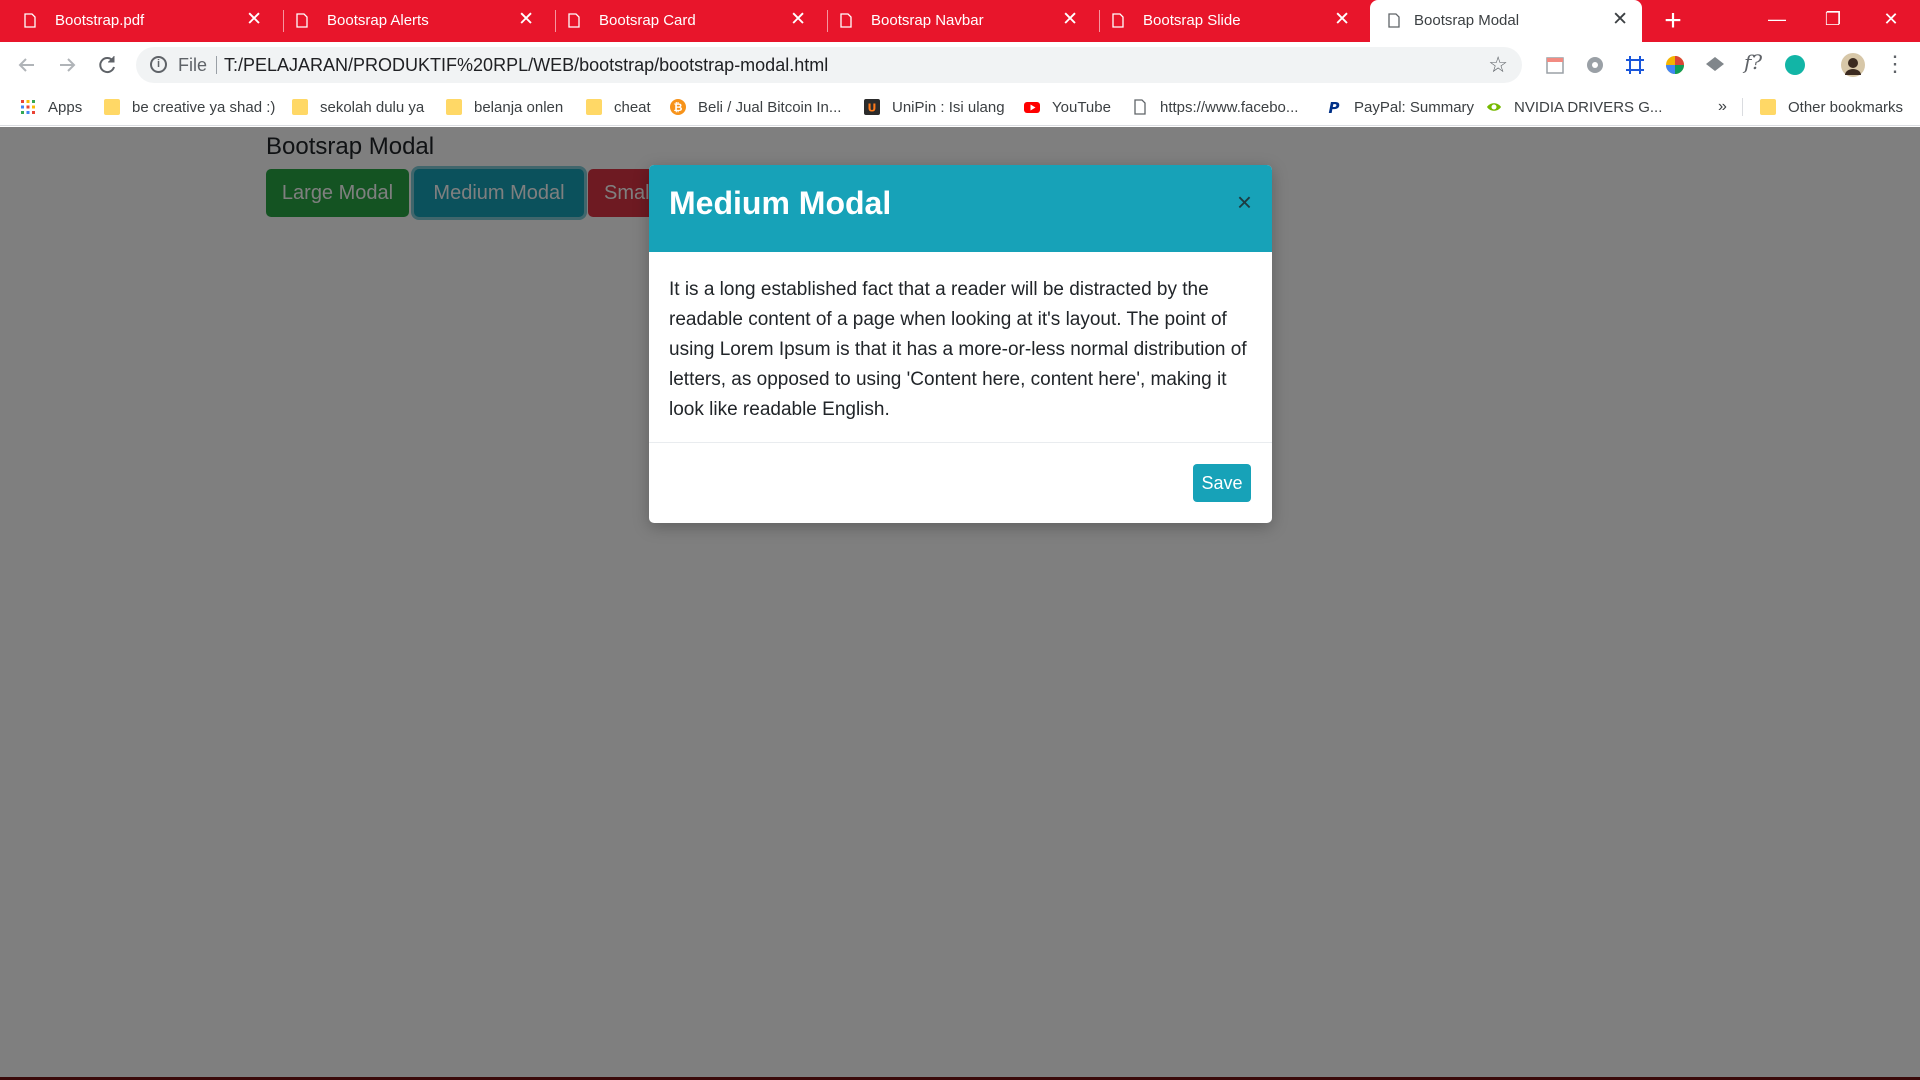  I want to click on bookmark-youtube: YouTube, so click(1067, 107).